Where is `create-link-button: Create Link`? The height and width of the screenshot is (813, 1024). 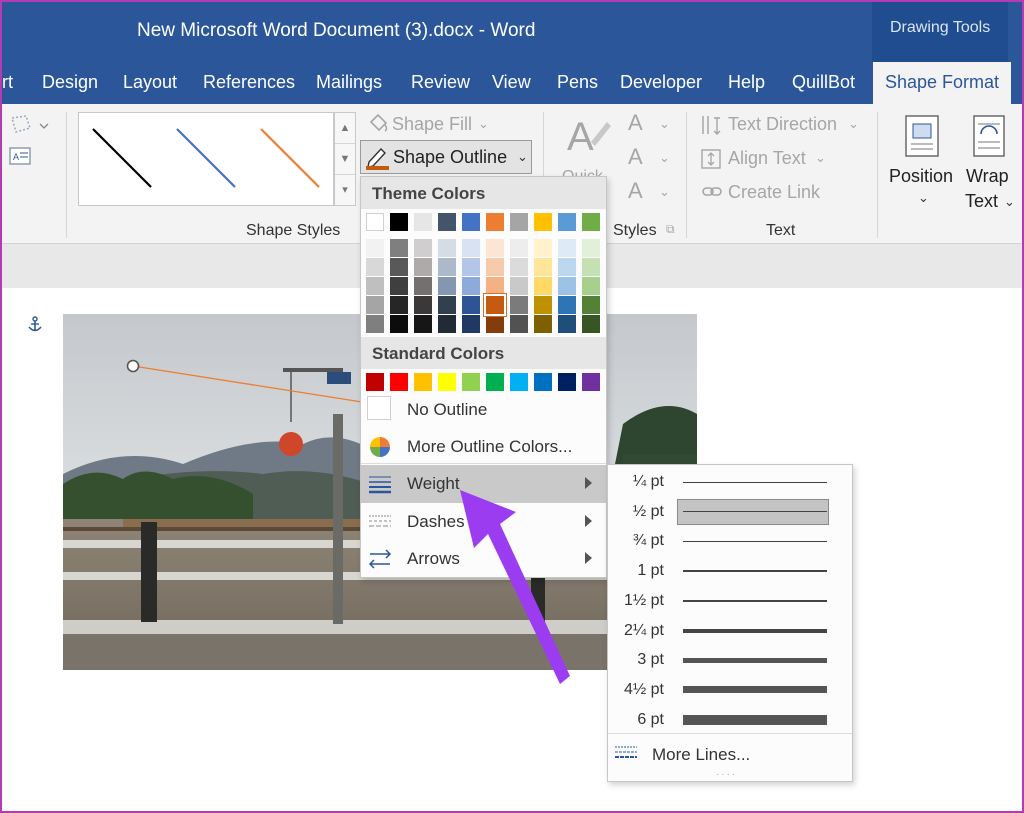
create-link-button: Create Link is located at coordinates (774, 192).